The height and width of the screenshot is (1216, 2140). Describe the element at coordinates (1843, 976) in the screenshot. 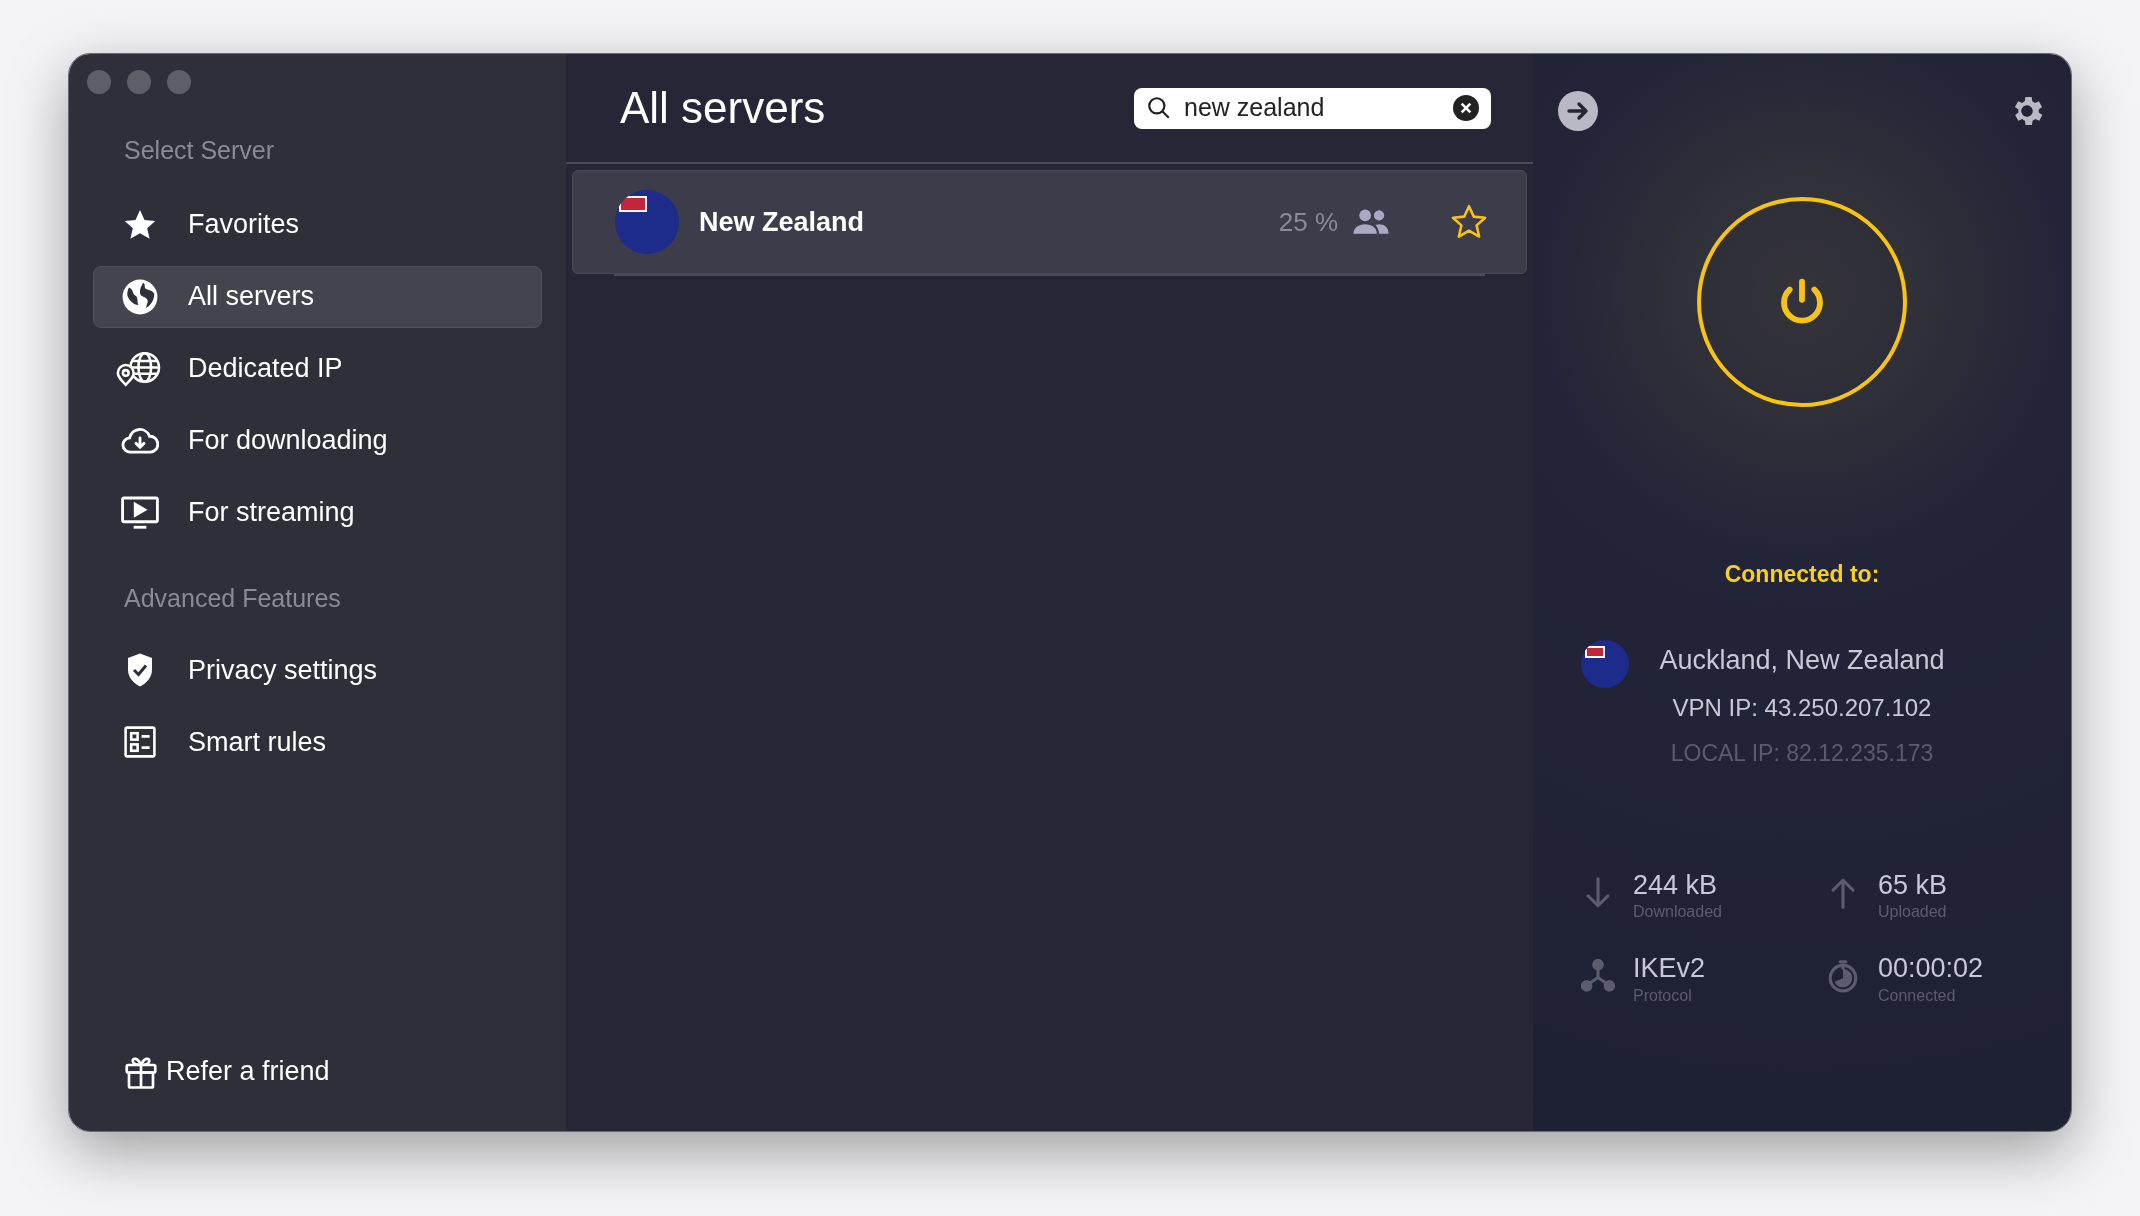

I see `stopwatch-icon` at that location.